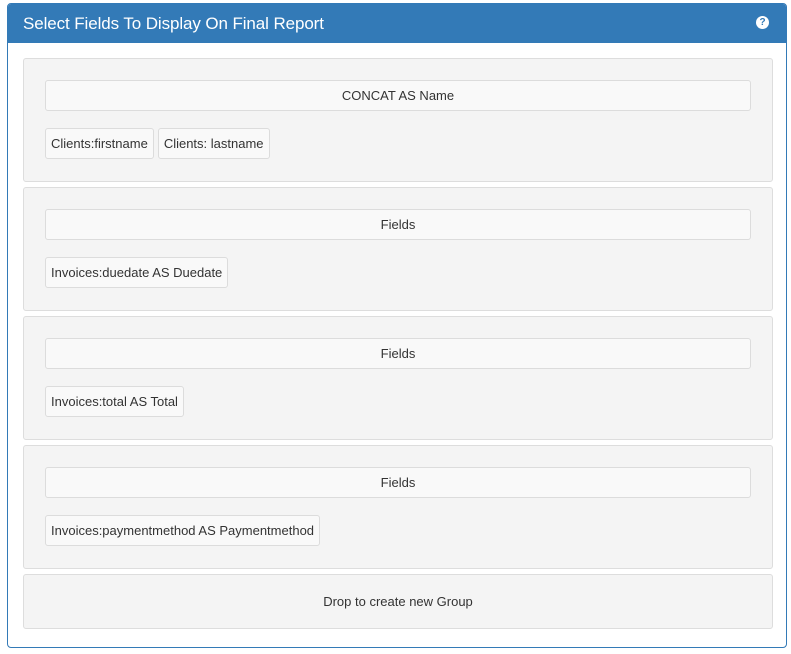  I want to click on field-list: Invoices:paymentmethod AS Paymentmethod, so click(184, 530).